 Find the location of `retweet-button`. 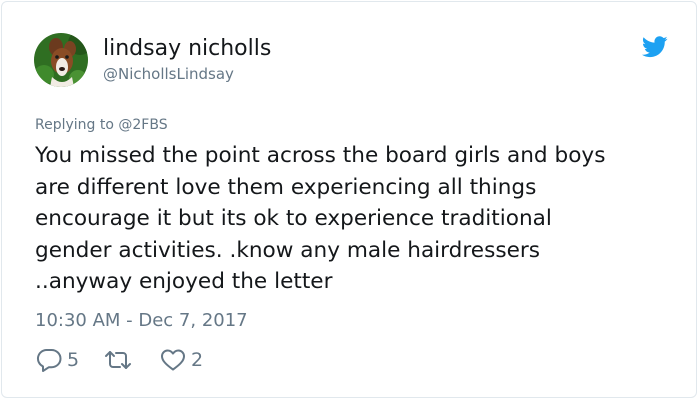

retweet-button is located at coordinates (132, 360).